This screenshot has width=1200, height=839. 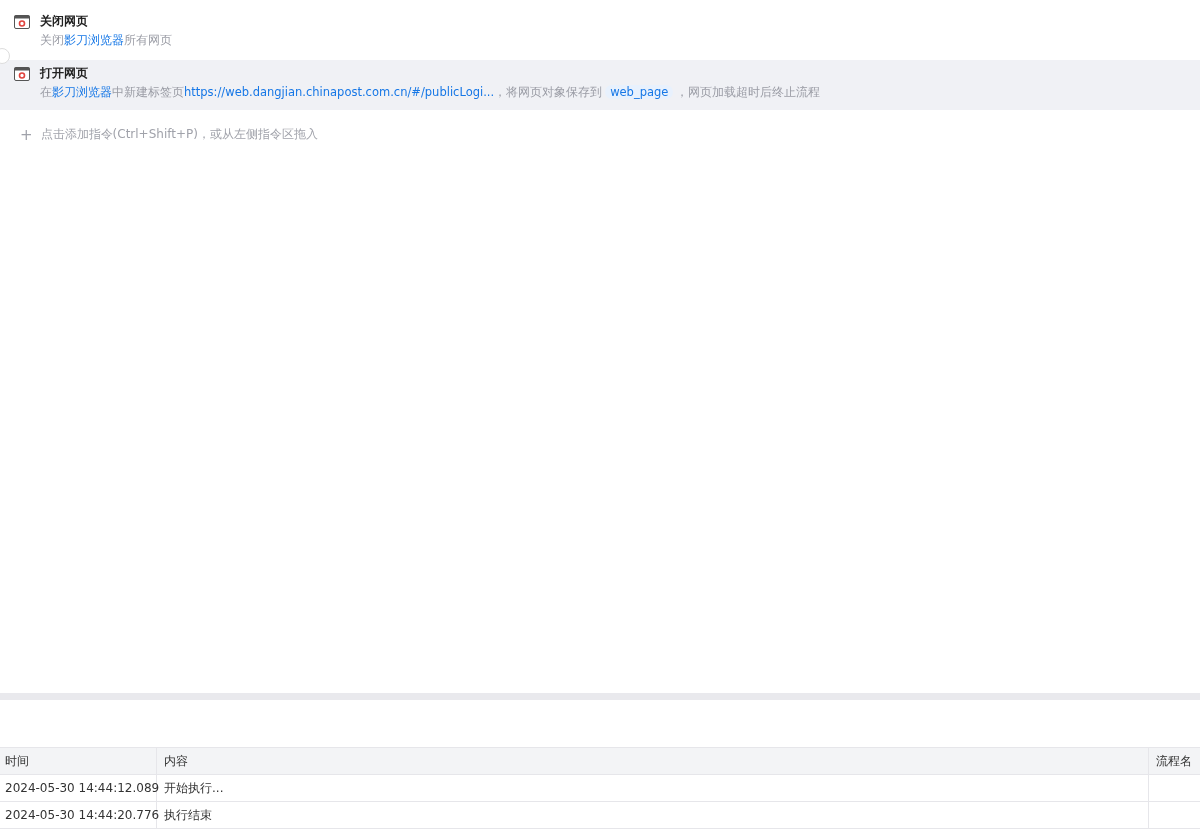 I want to click on step-description: 关闭影刀浏览器所有网页, so click(x=106, y=40).